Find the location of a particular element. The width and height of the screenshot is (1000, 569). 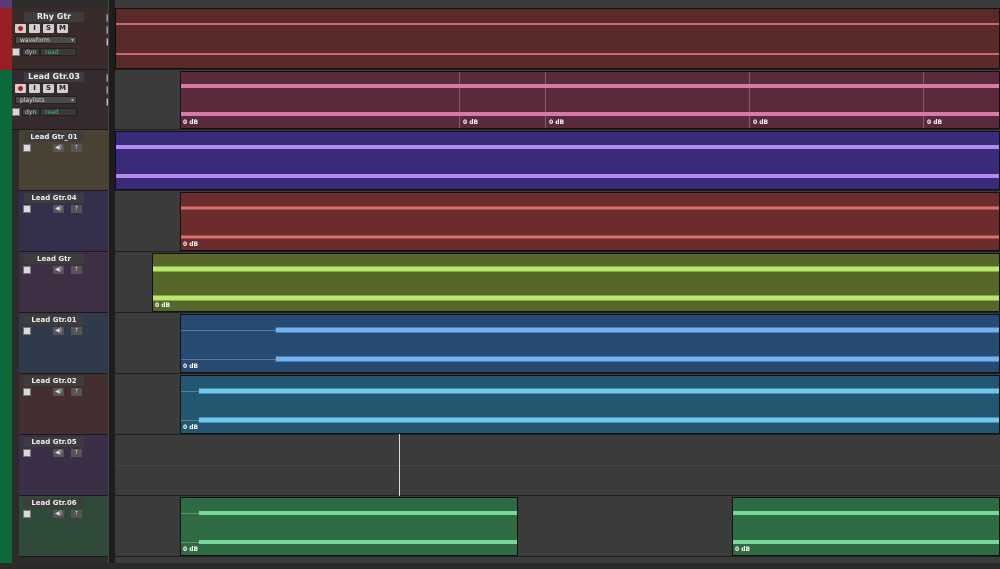

lane-header-lead-gtr: Lead Gtr ◀) ↑ is located at coordinates (63, 282).